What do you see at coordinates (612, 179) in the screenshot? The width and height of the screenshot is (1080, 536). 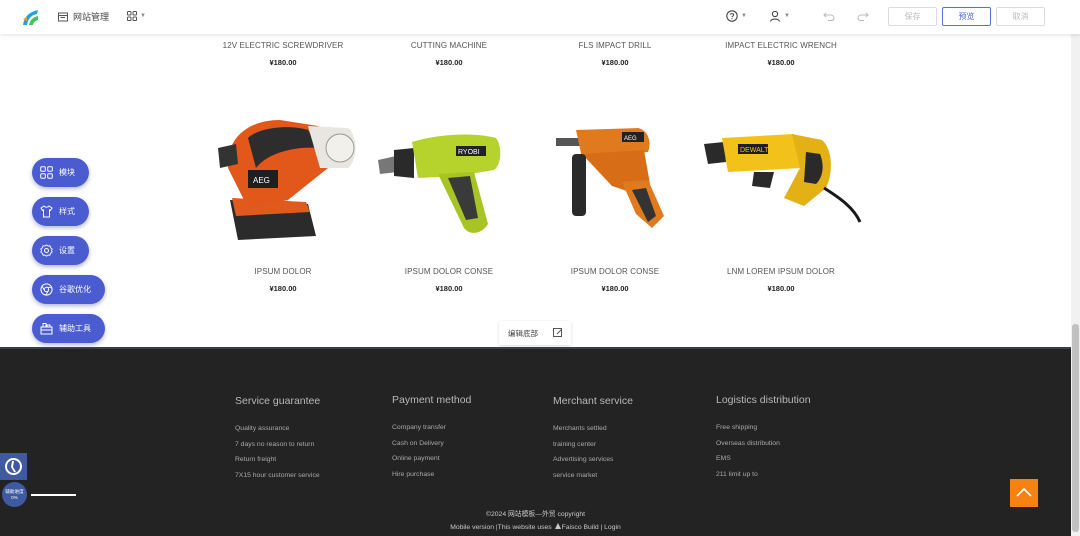 I see `hammer-drill-icon: AEG` at bounding box center [612, 179].